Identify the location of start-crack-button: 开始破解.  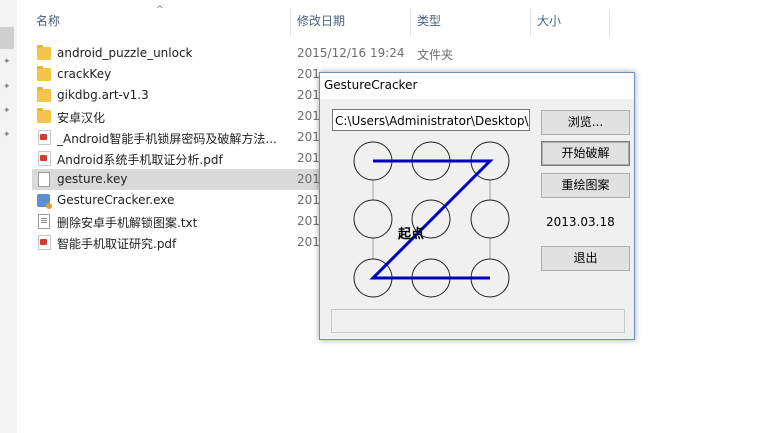
(585, 153).